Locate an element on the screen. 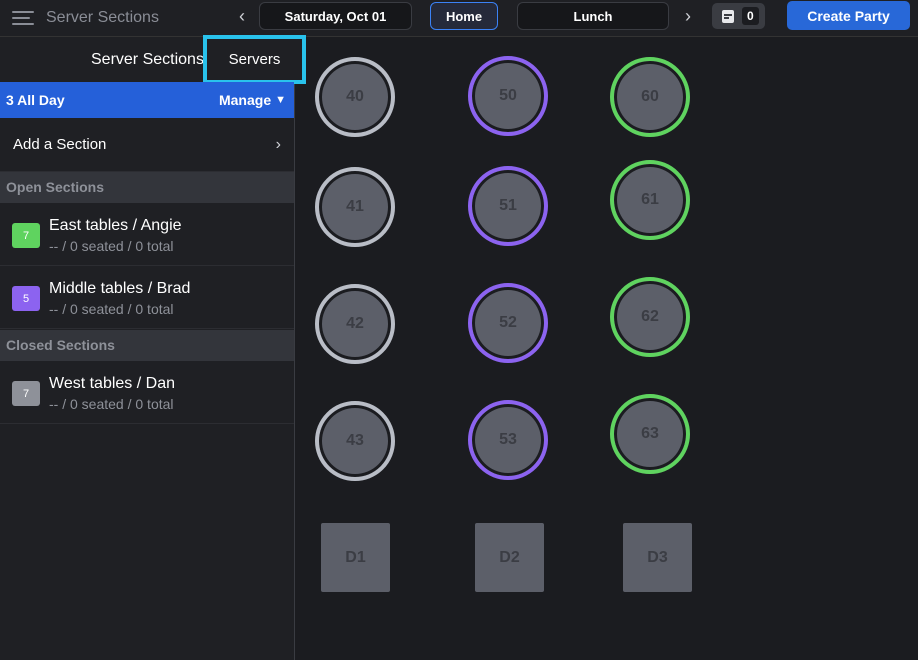 Image resolution: width=918 pixels, height=660 pixels. add-section-label: Add a Section is located at coordinates (60, 144).